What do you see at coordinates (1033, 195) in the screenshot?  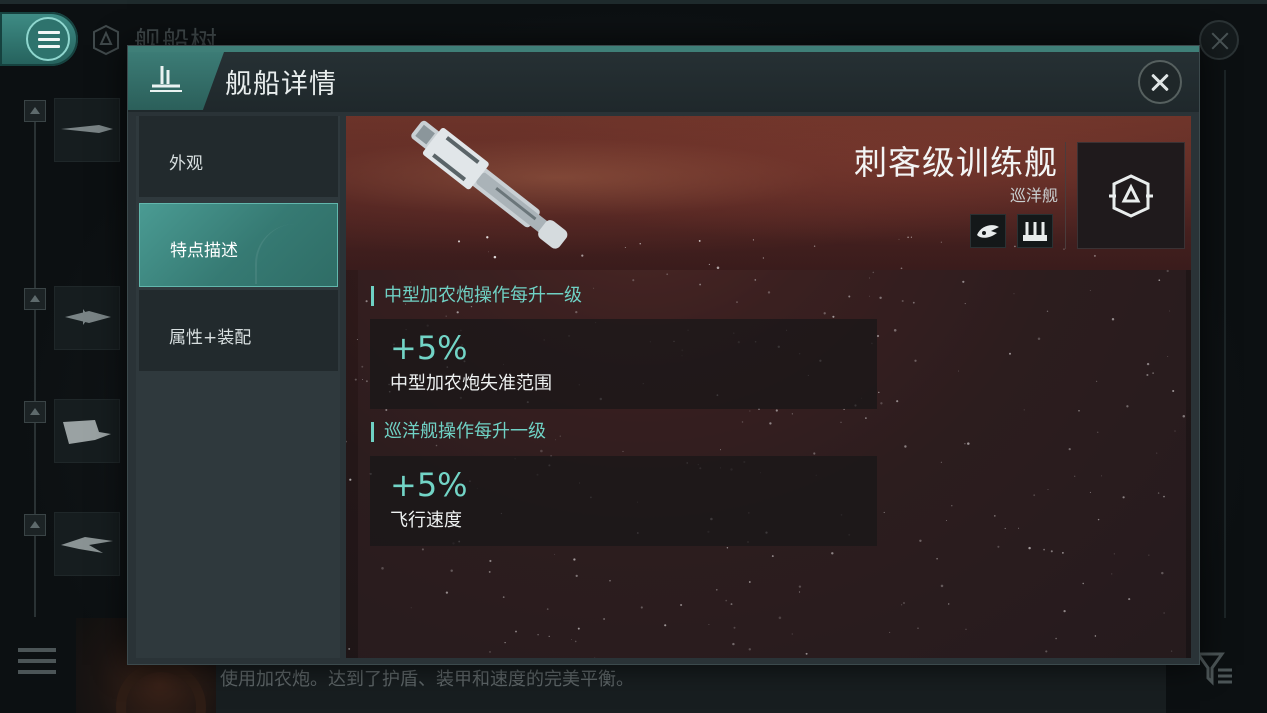 I see `ship-class: 巡洋舰` at bounding box center [1033, 195].